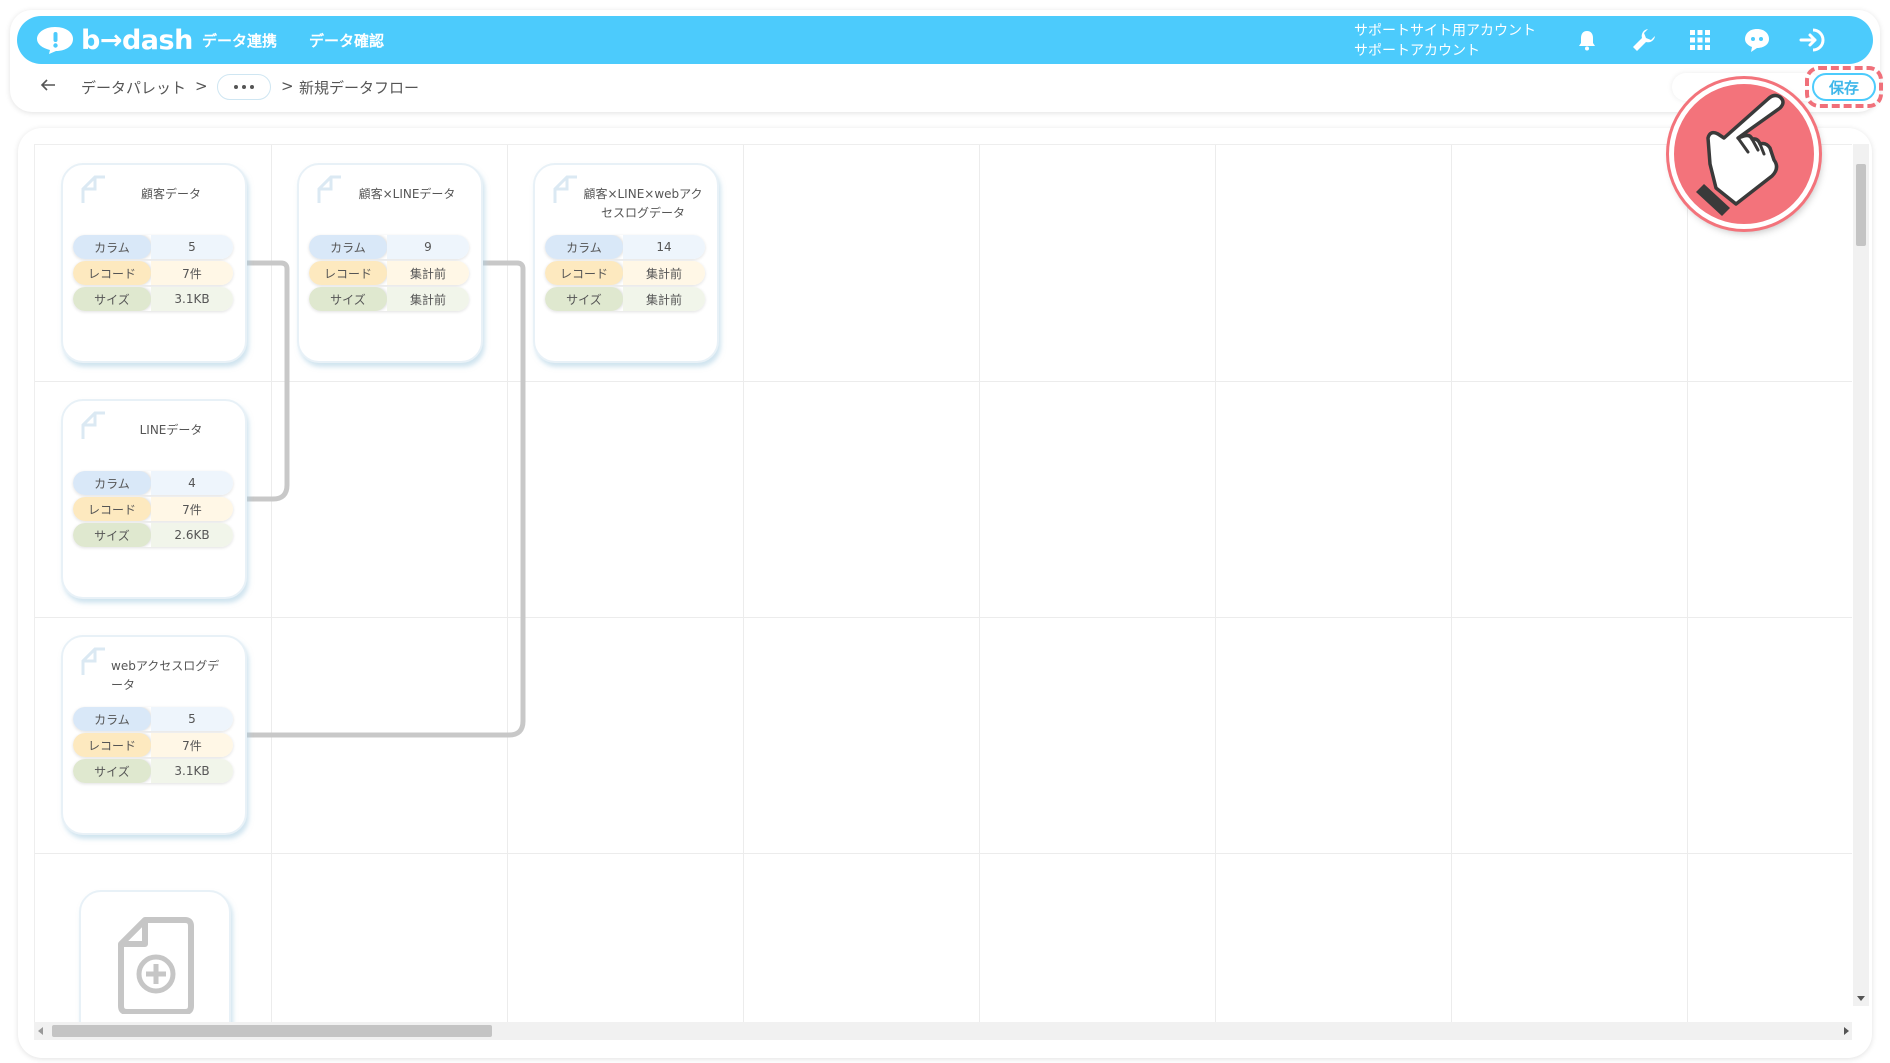 The image size is (1890, 1063). I want to click on stat-columns: カラム 9, so click(389, 247).